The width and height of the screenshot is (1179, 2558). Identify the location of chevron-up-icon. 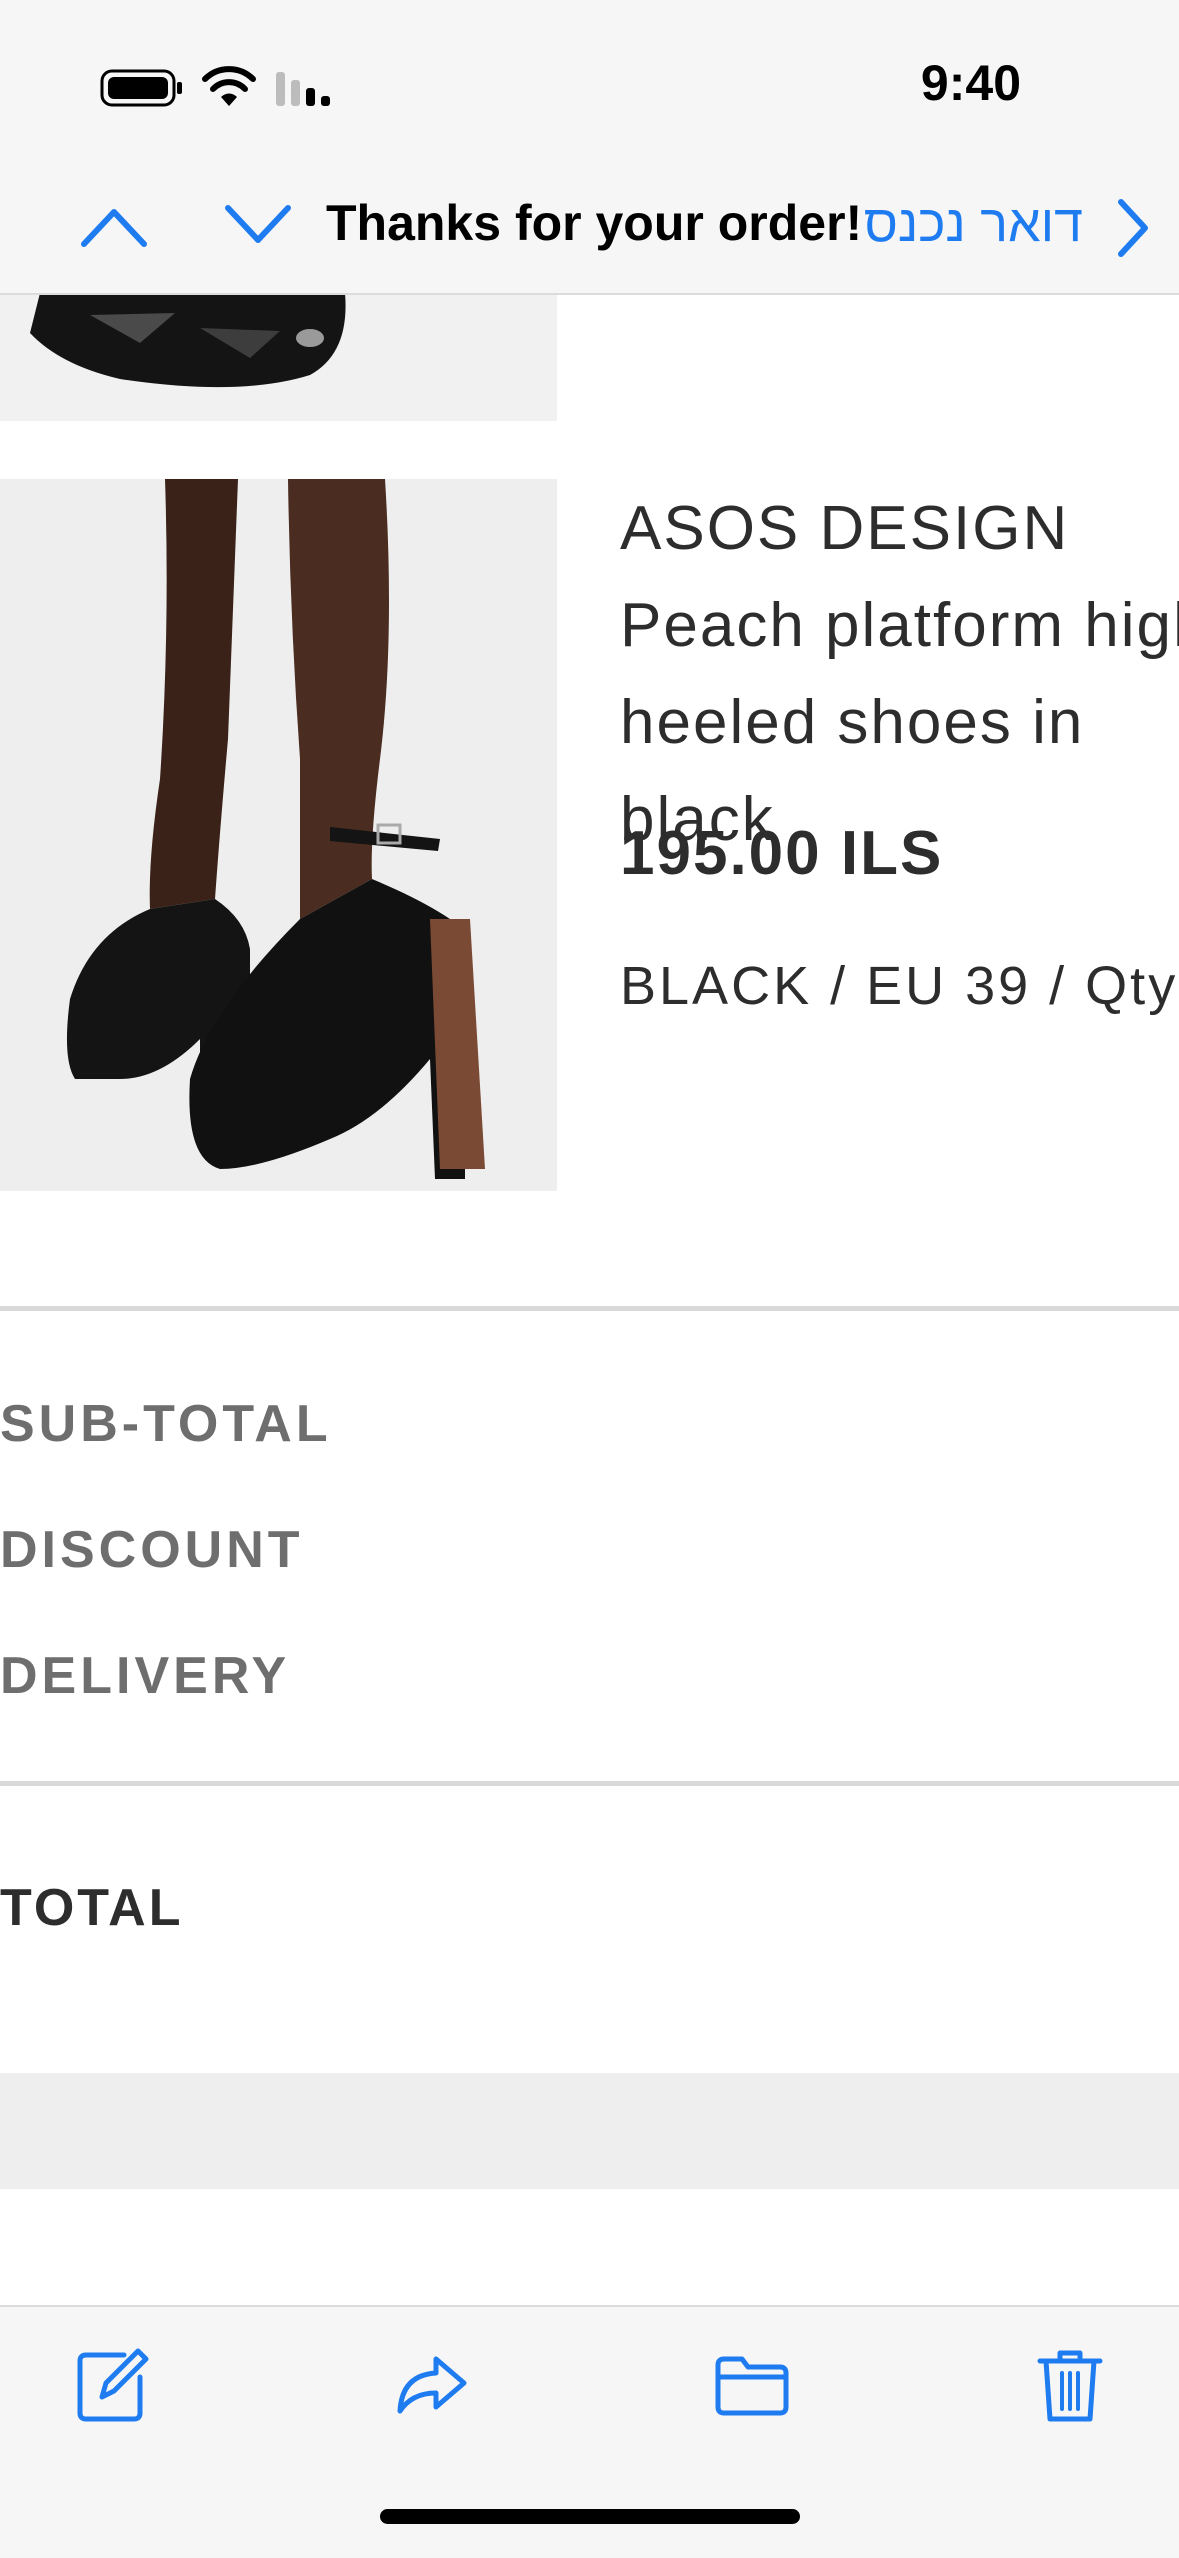
(114, 225).